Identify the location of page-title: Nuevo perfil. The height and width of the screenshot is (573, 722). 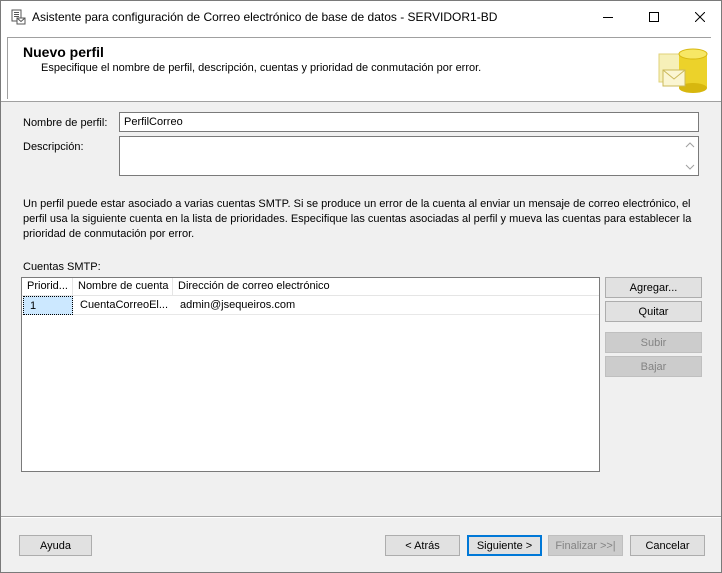
(63, 52).